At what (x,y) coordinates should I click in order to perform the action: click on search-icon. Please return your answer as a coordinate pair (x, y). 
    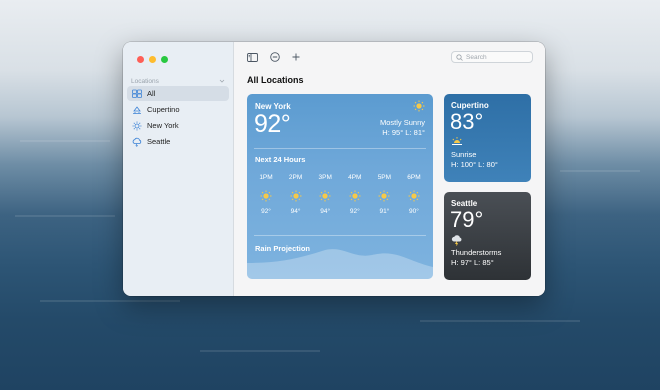
    Looking at the image, I should click on (459, 57).